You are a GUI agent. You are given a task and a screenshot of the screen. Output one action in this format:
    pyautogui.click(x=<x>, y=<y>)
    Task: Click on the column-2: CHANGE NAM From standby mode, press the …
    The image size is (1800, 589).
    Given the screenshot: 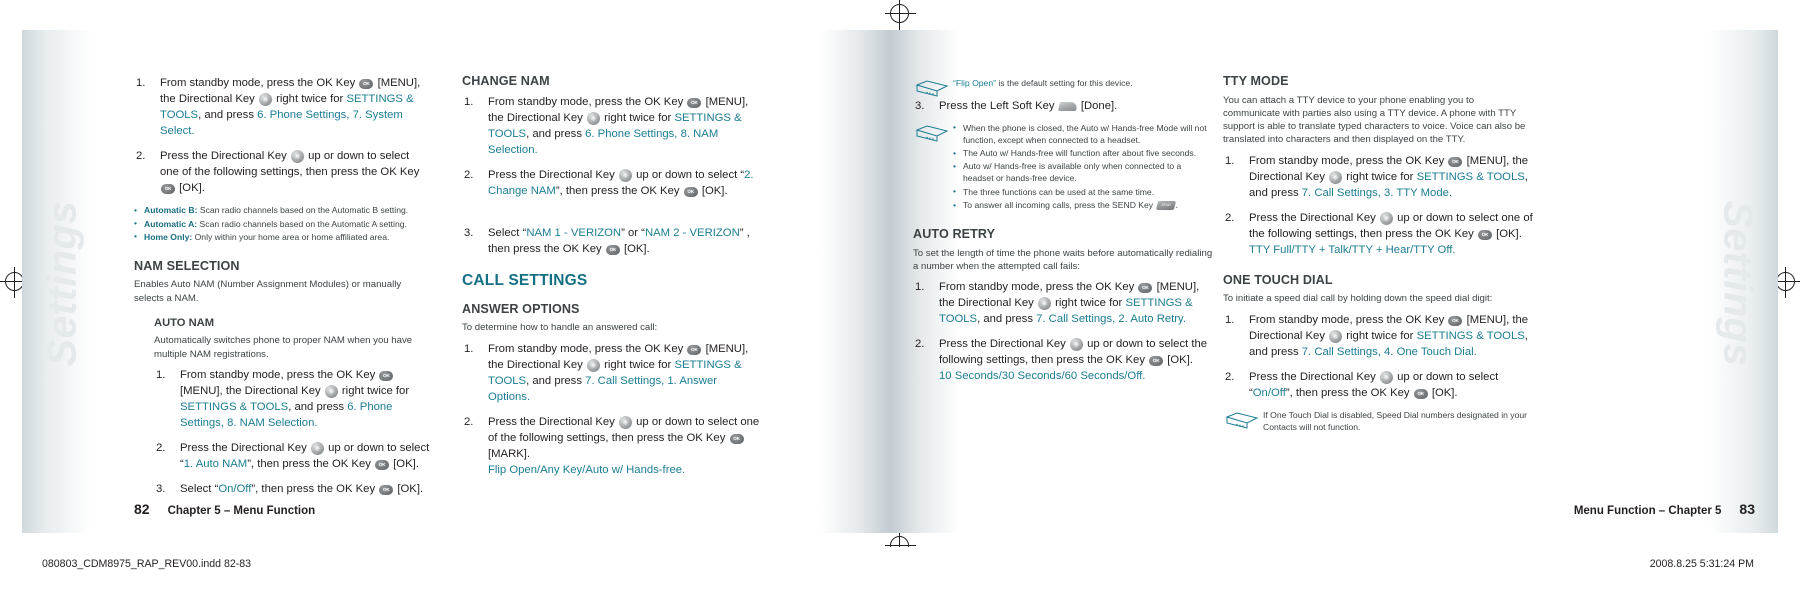 What is the action you would take?
    pyautogui.click(x=612, y=279)
    